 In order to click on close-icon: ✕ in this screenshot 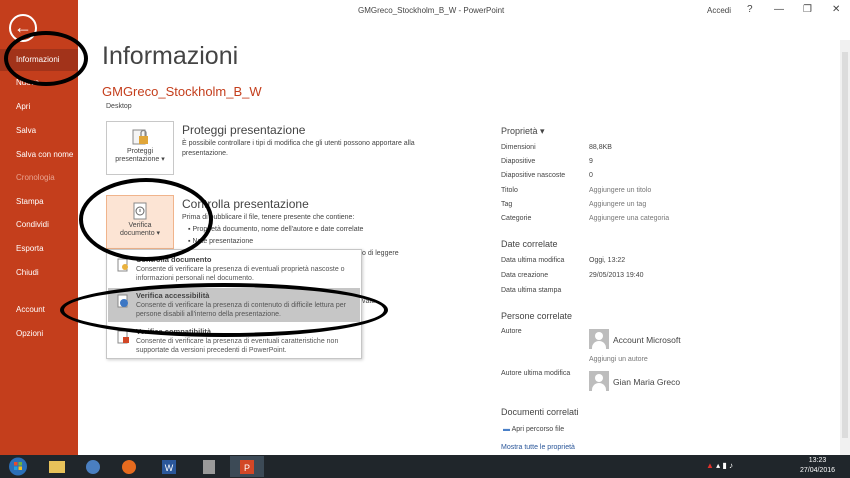, I will do `click(836, 9)`.